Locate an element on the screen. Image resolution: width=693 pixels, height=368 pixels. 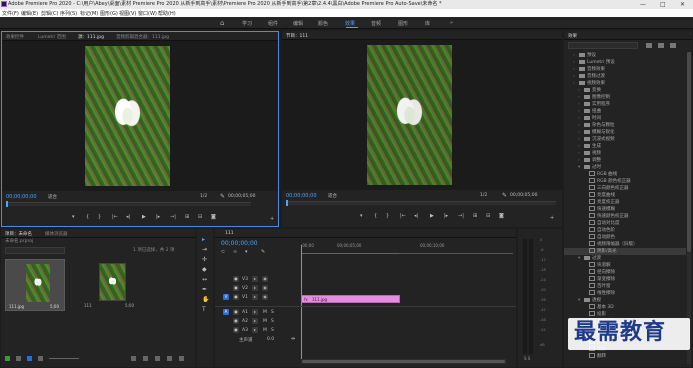
menu-edit: 编辑(E) is located at coordinates (29, 13).